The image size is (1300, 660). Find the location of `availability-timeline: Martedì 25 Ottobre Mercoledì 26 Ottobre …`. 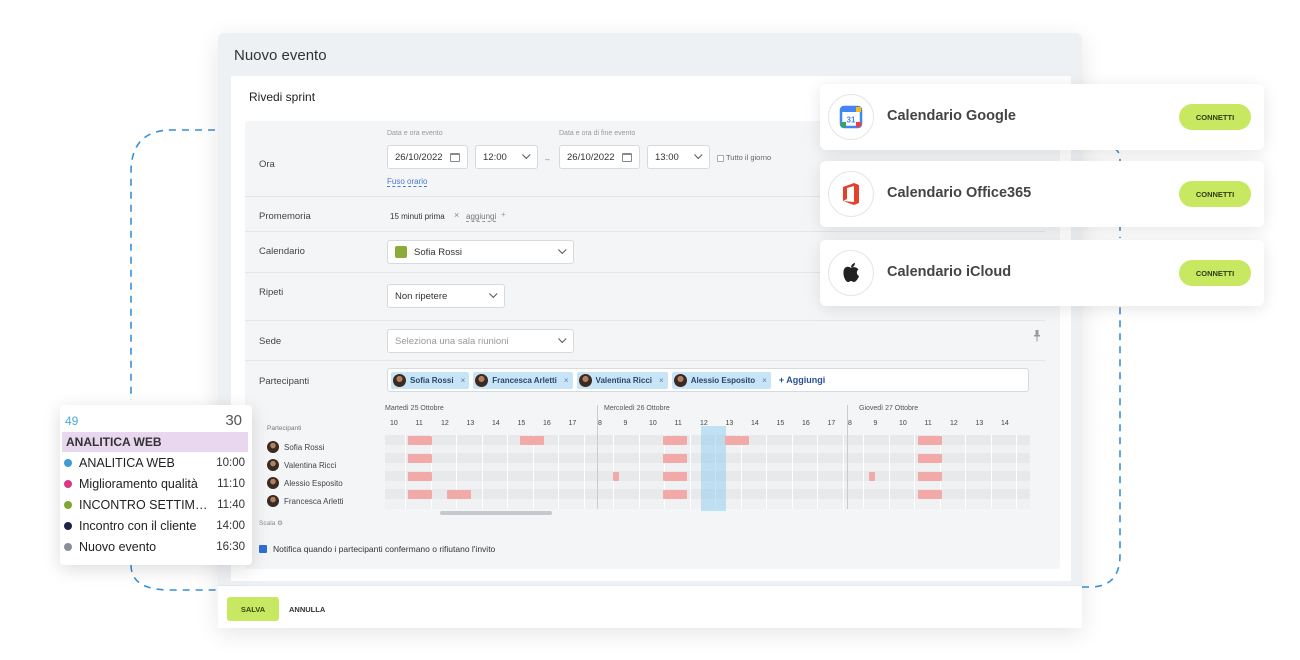

availability-timeline: Martedì 25 Ottobre Mercoledì 26 Ottobre … is located at coordinates (707, 465).